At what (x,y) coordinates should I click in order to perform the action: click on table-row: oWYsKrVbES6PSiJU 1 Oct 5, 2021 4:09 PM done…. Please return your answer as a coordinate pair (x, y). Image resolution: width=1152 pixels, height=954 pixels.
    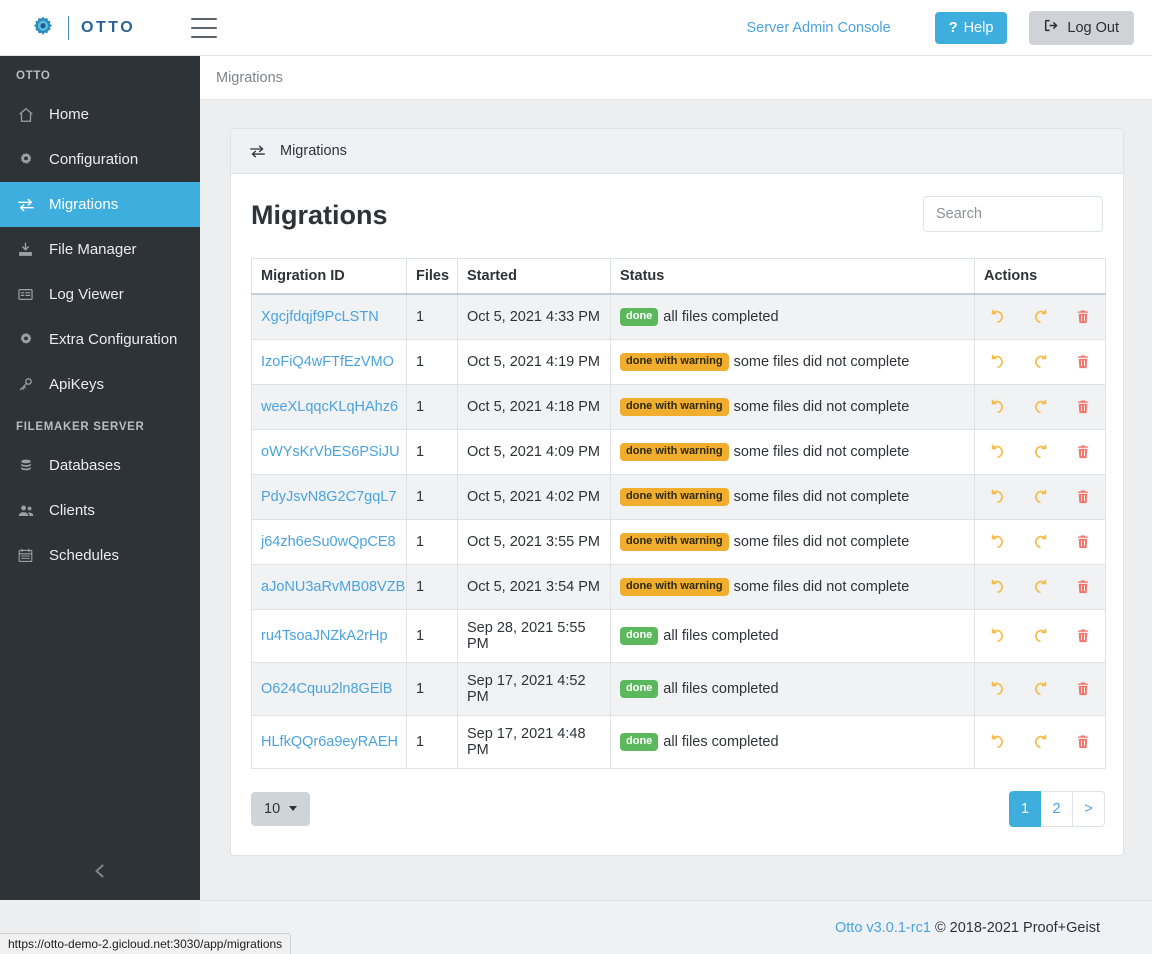
    Looking at the image, I should click on (678, 451).